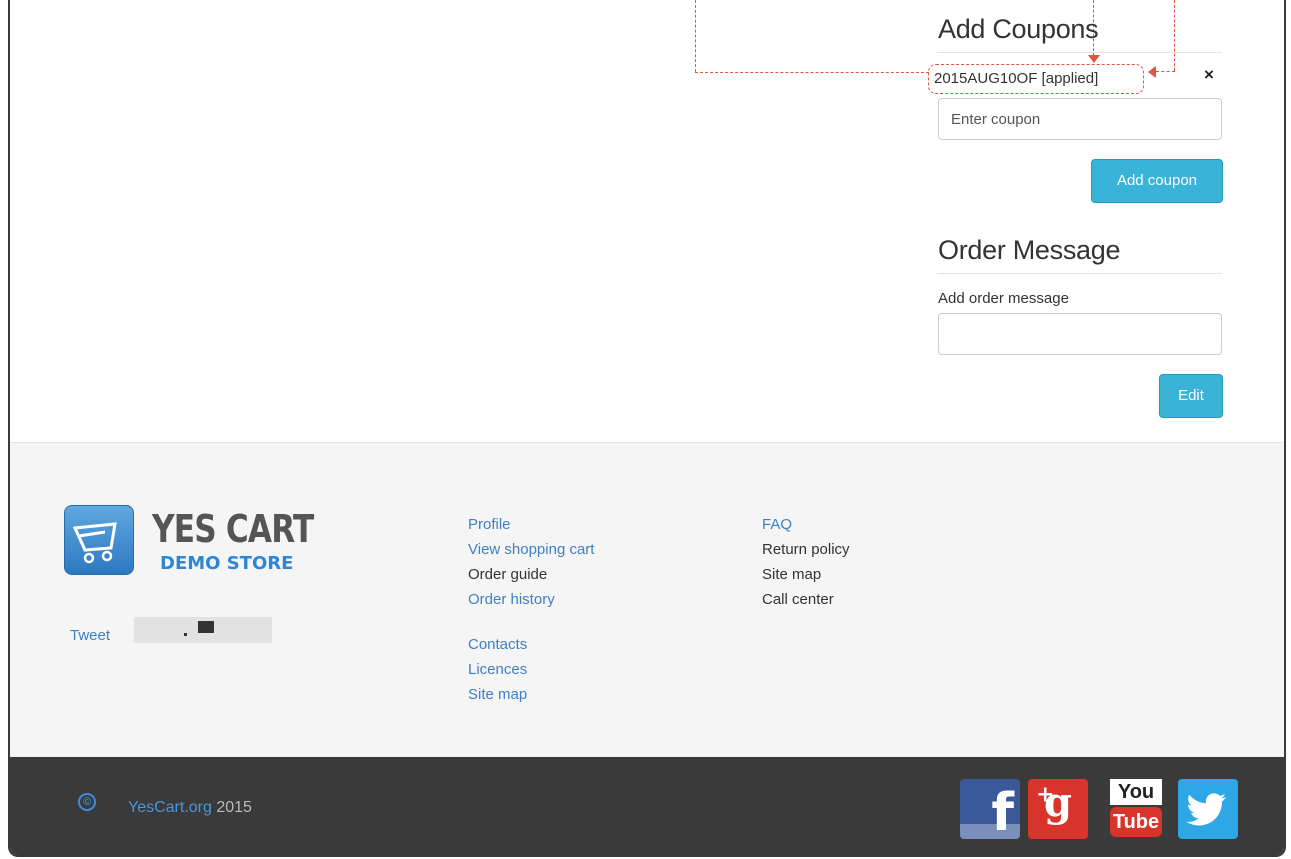 The height and width of the screenshot is (859, 1291). Describe the element at coordinates (695, 36) in the screenshot. I see `annotation-line-left-vertical` at that location.